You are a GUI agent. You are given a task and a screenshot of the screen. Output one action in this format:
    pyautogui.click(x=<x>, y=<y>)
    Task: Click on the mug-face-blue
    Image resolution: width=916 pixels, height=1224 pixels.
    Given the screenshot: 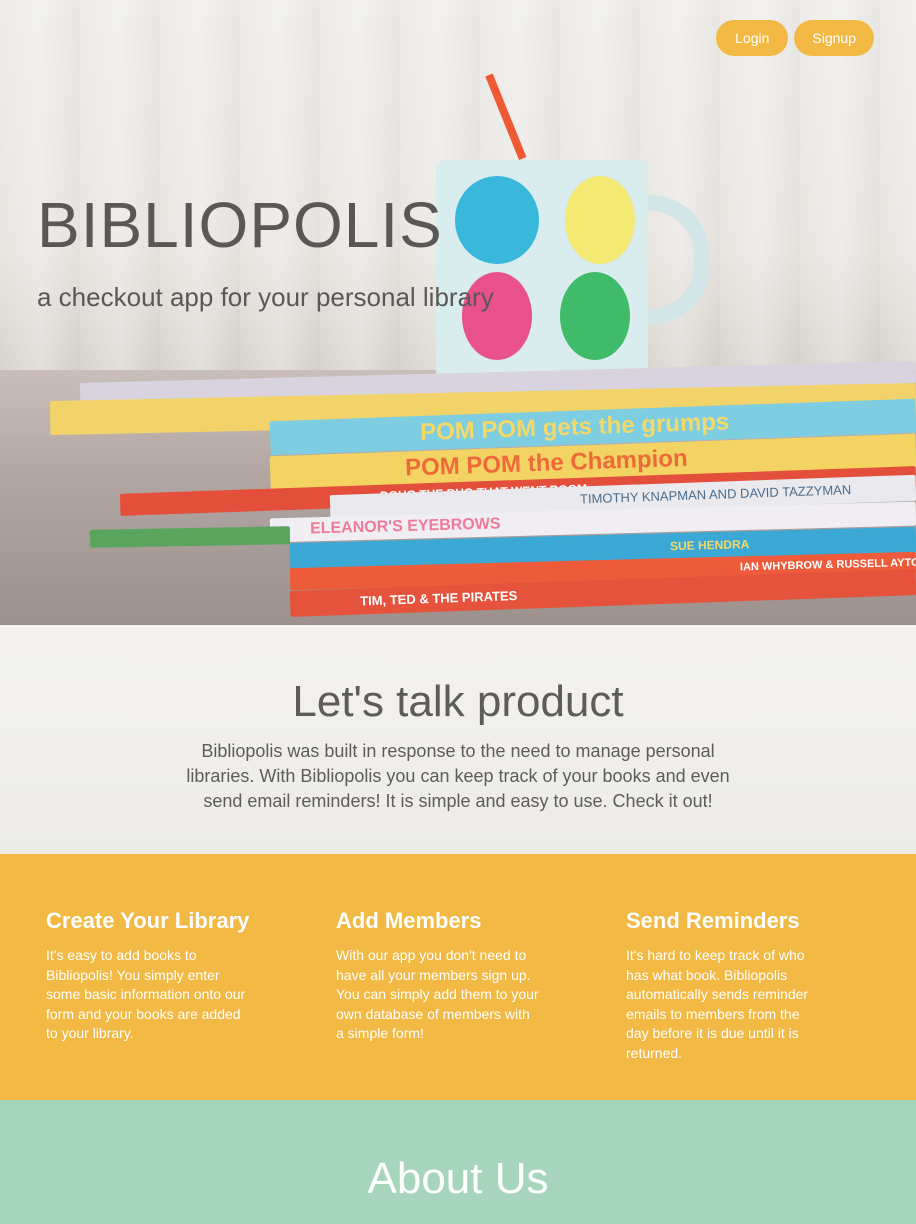 What is the action you would take?
    pyautogui.click(x=497, y=220)
    